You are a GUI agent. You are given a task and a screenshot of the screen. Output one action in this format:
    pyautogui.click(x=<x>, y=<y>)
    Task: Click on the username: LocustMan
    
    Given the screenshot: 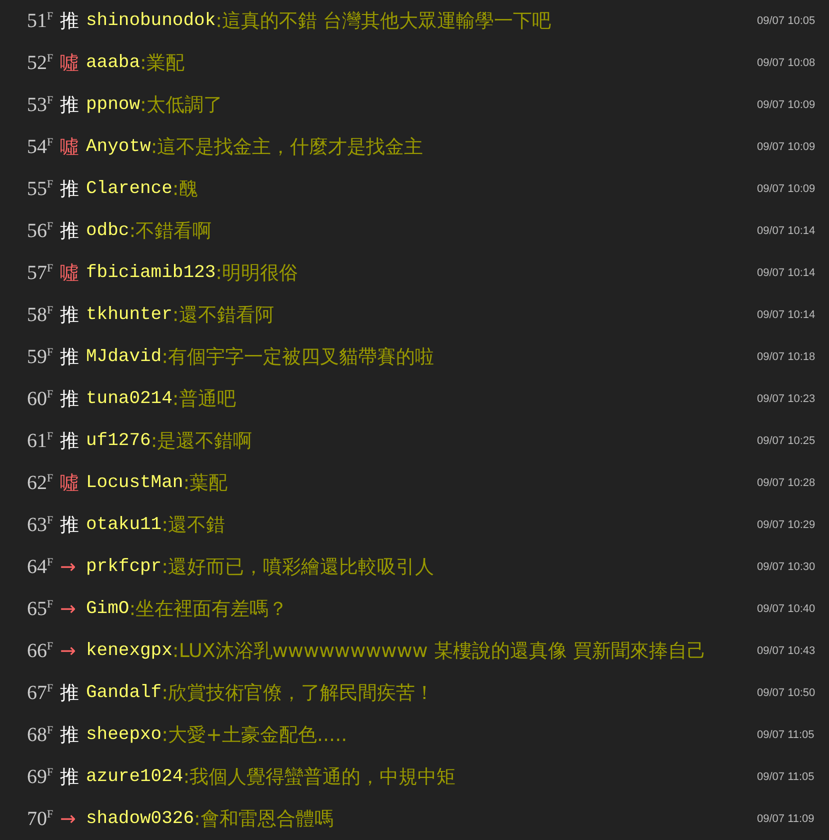 What is the action you would take?
    pyautogui.click(x=135, y=483)
    